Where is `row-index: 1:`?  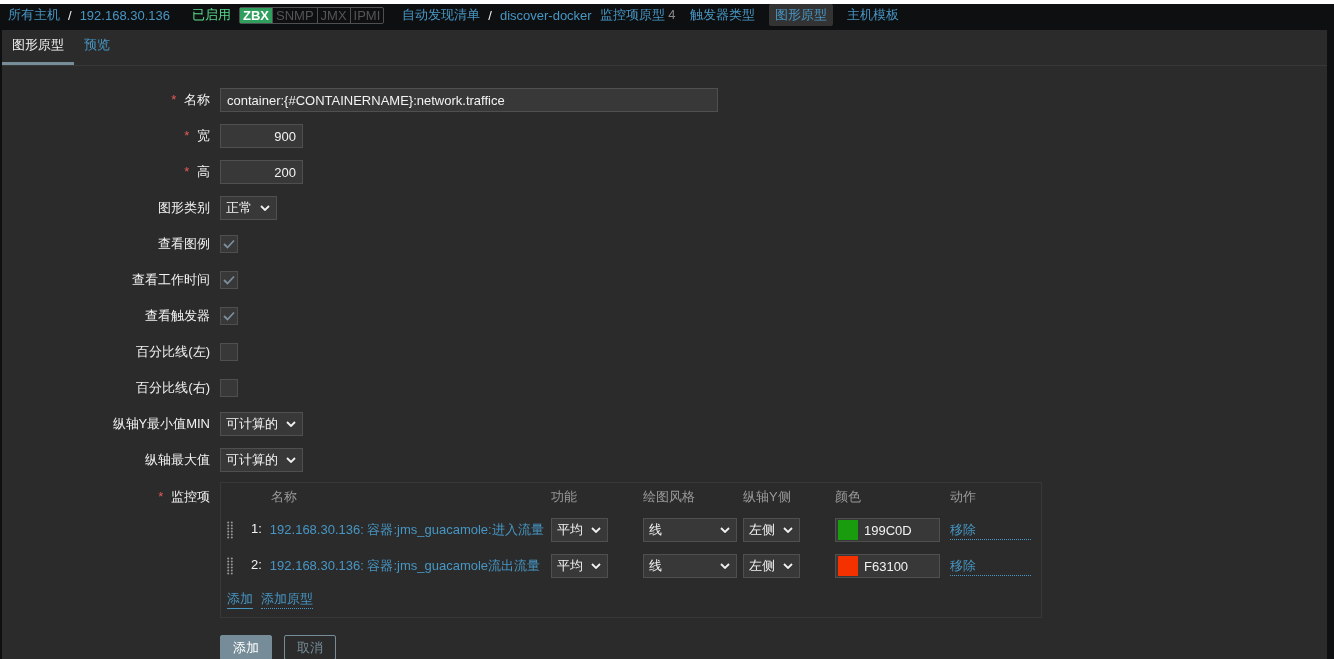 row-index: 1: is located at coordinates (256, 529).